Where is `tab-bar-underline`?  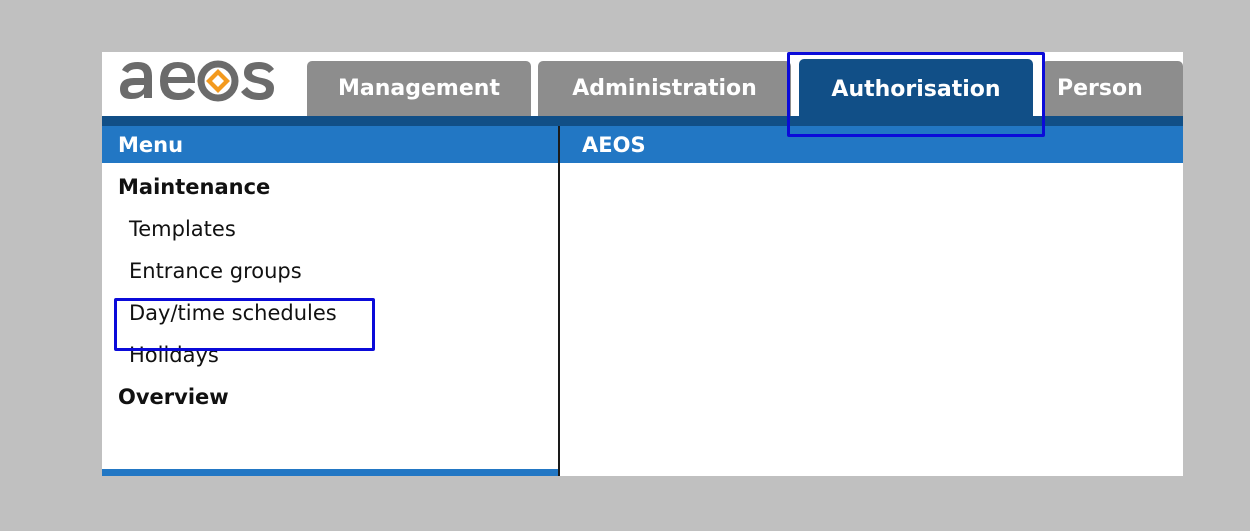
tab-bar-underline is located at coordinates (642, 121).